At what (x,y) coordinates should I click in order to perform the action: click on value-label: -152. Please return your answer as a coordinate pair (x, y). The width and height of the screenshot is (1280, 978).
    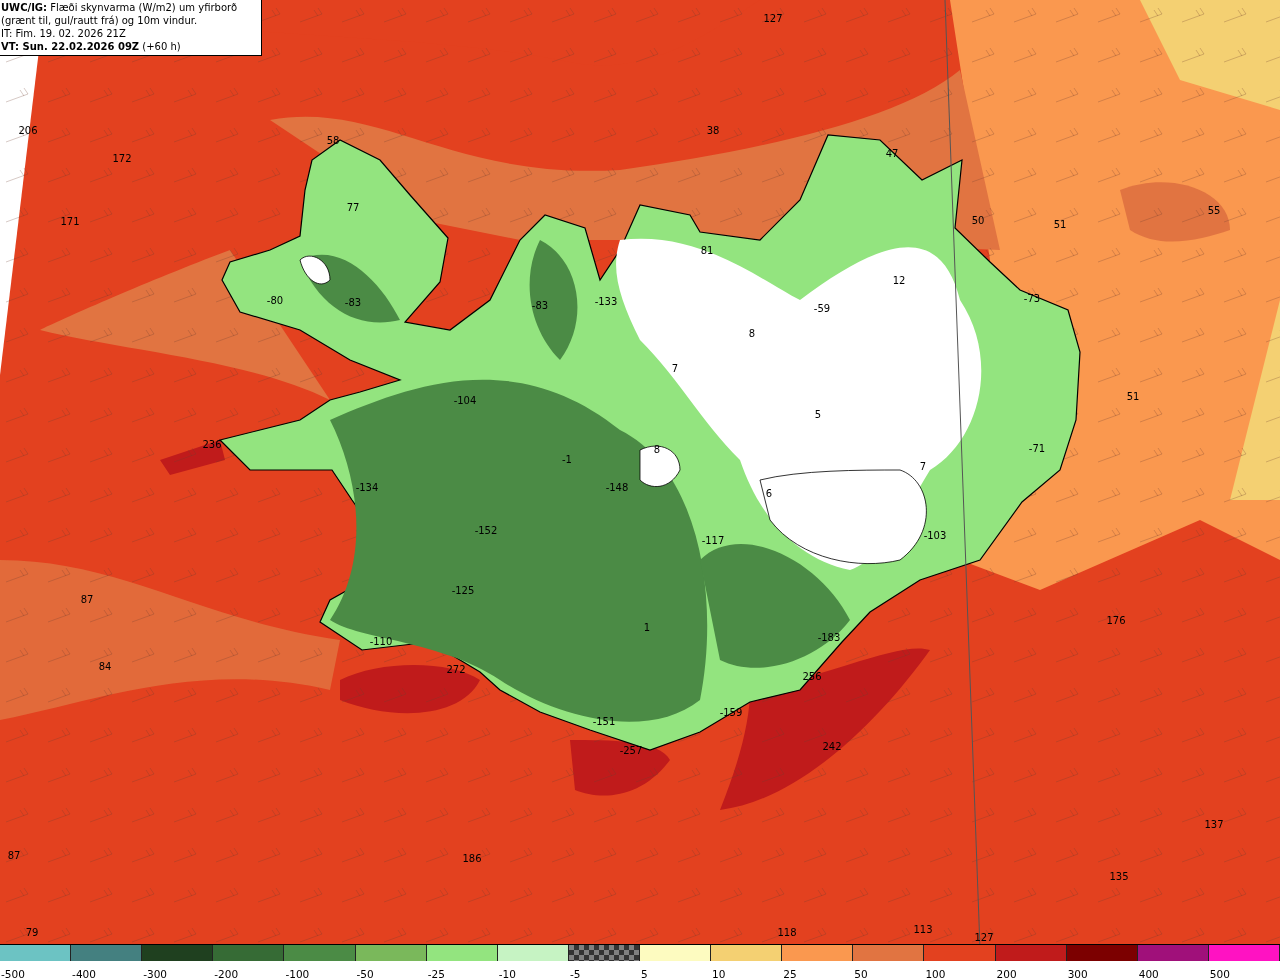
    Looking at the image, I should click on (486, 530).